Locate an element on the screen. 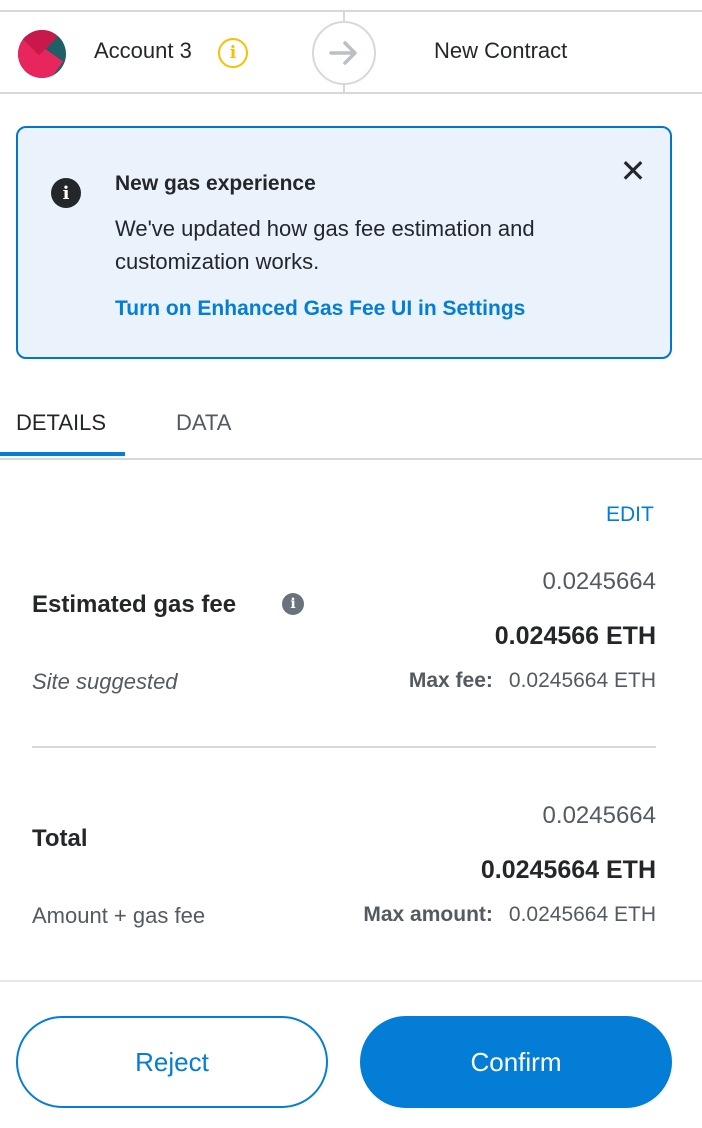 Image resolution: width=702 pixels, height=1128 pixels. max-fee-value: 0.0245664 ETH is located at coordinates (582, 680).